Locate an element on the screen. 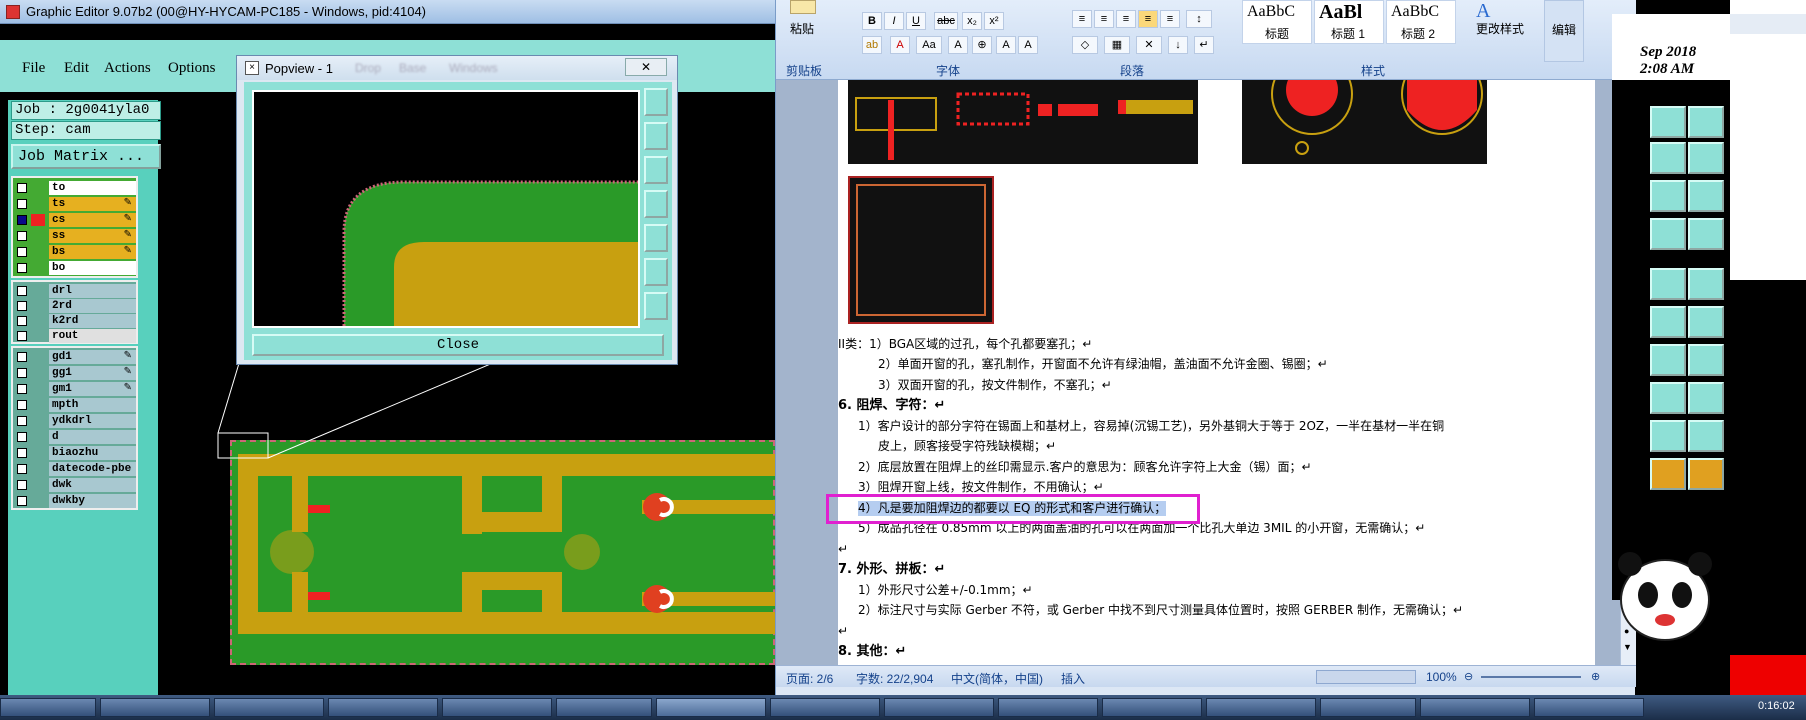 The width and height of the screenshot is (1806, 720). insert-mode: 插入 is located at coordinates (1073, 678).